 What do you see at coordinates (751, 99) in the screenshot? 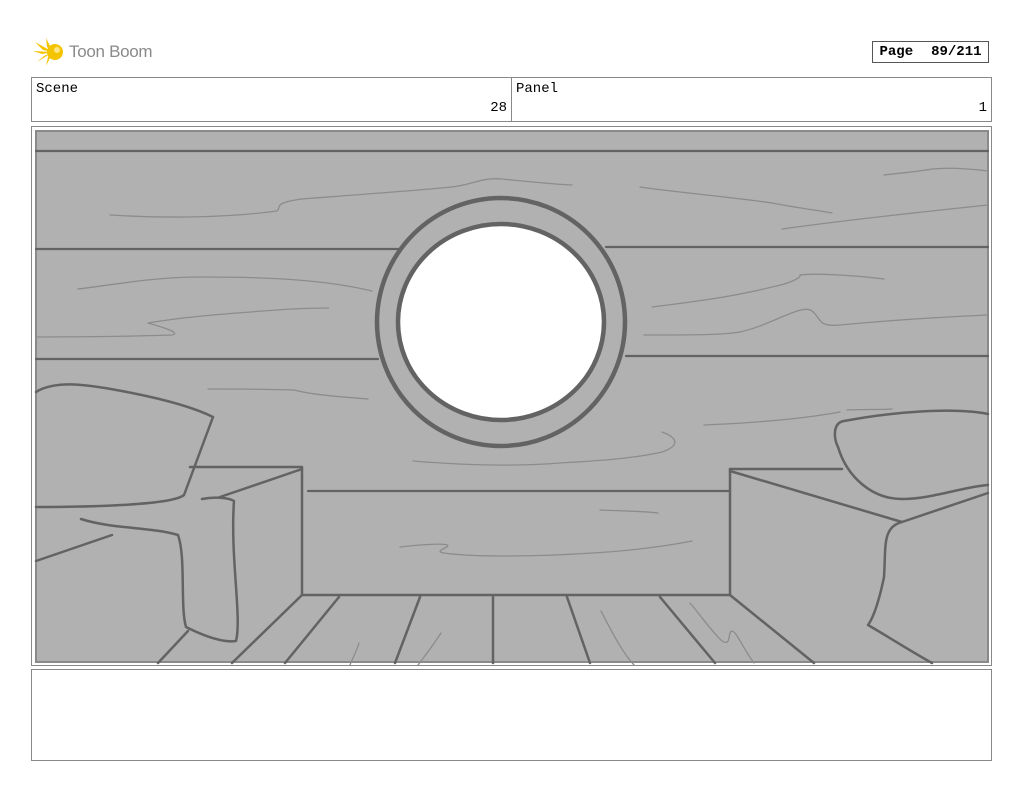
I see `panel-cell: Panel 1` at bounding box center [751, 99].